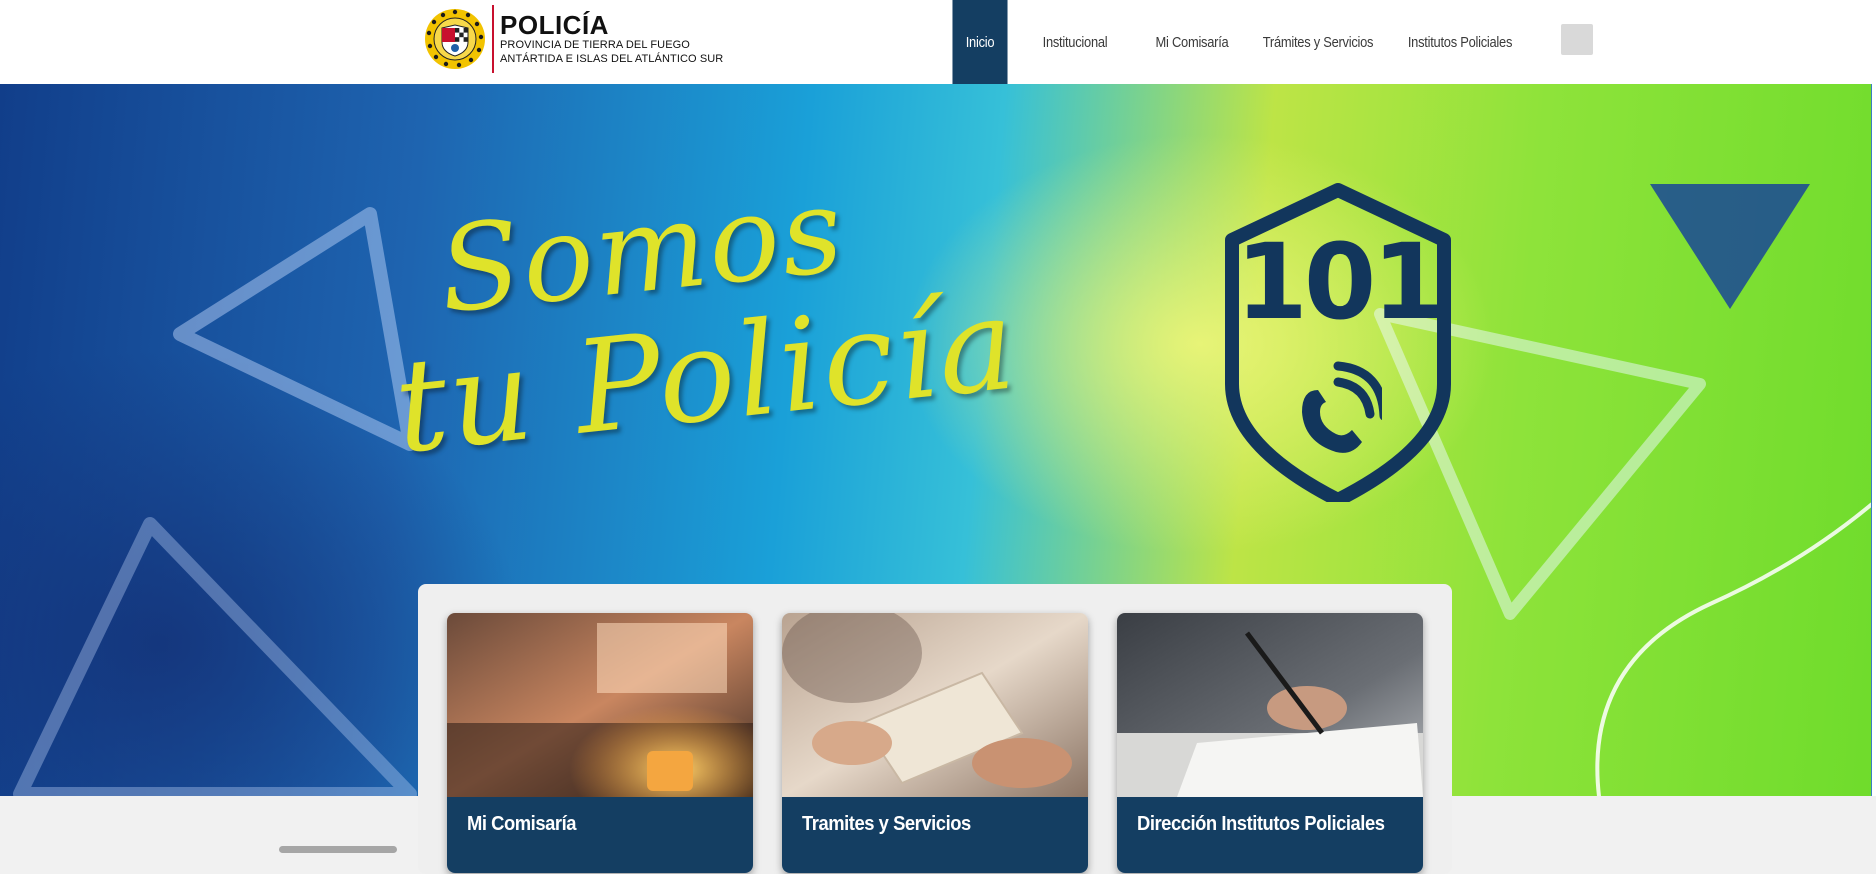 This screenshot has height=874, width=1876. Describe the element at coordinates (595, 45) in the screenshot. I see `logo-subtitle-line1: PROVINCIA DE TIERRA DEL FUEGO` at that location.